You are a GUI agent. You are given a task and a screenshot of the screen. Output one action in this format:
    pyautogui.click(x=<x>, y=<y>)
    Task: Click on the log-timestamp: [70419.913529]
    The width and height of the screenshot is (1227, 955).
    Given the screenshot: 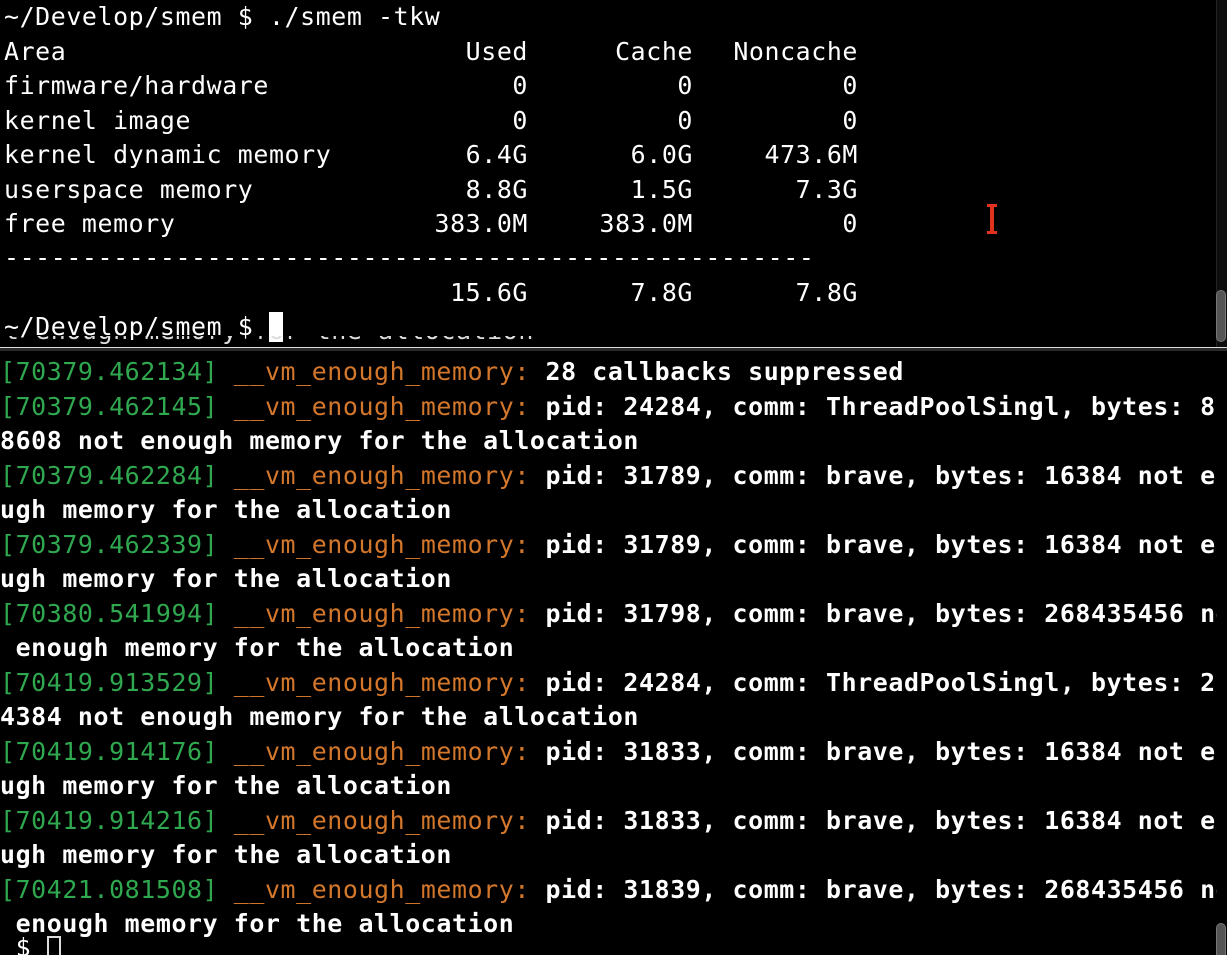 What is the action you would take?
    pyautogui.click(x=109, y=682)
    